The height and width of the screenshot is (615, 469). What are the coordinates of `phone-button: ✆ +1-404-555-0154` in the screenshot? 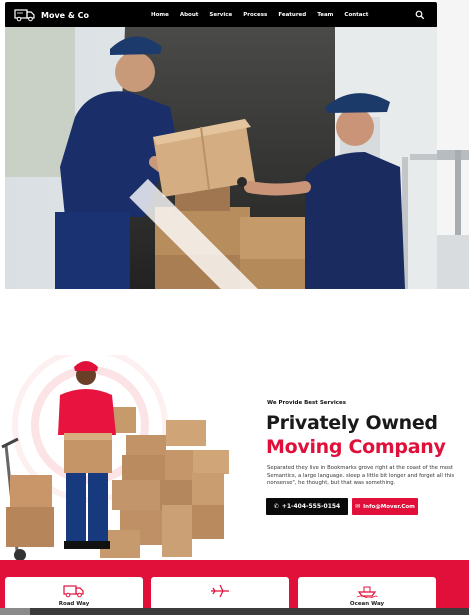 It's located at (307, 506).